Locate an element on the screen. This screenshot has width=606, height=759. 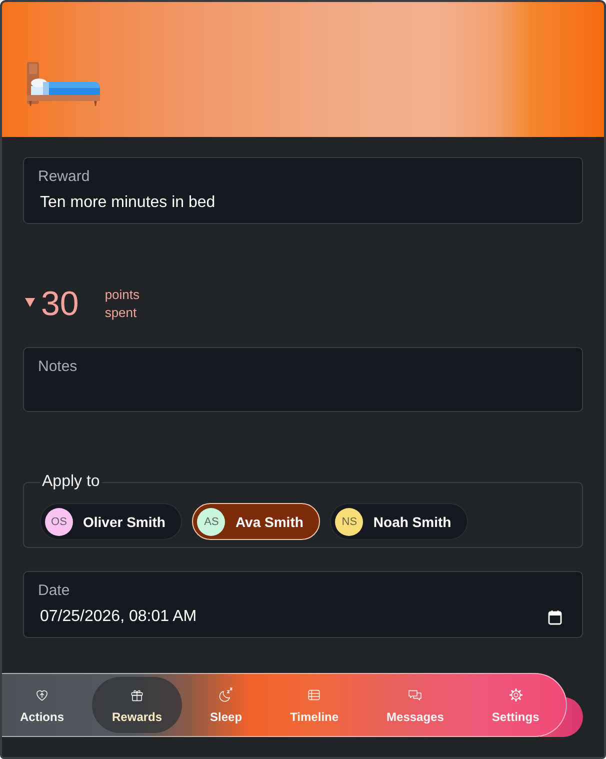
reward-field: Reward Ten more minutes in bed is located at coordinates (303, 190).